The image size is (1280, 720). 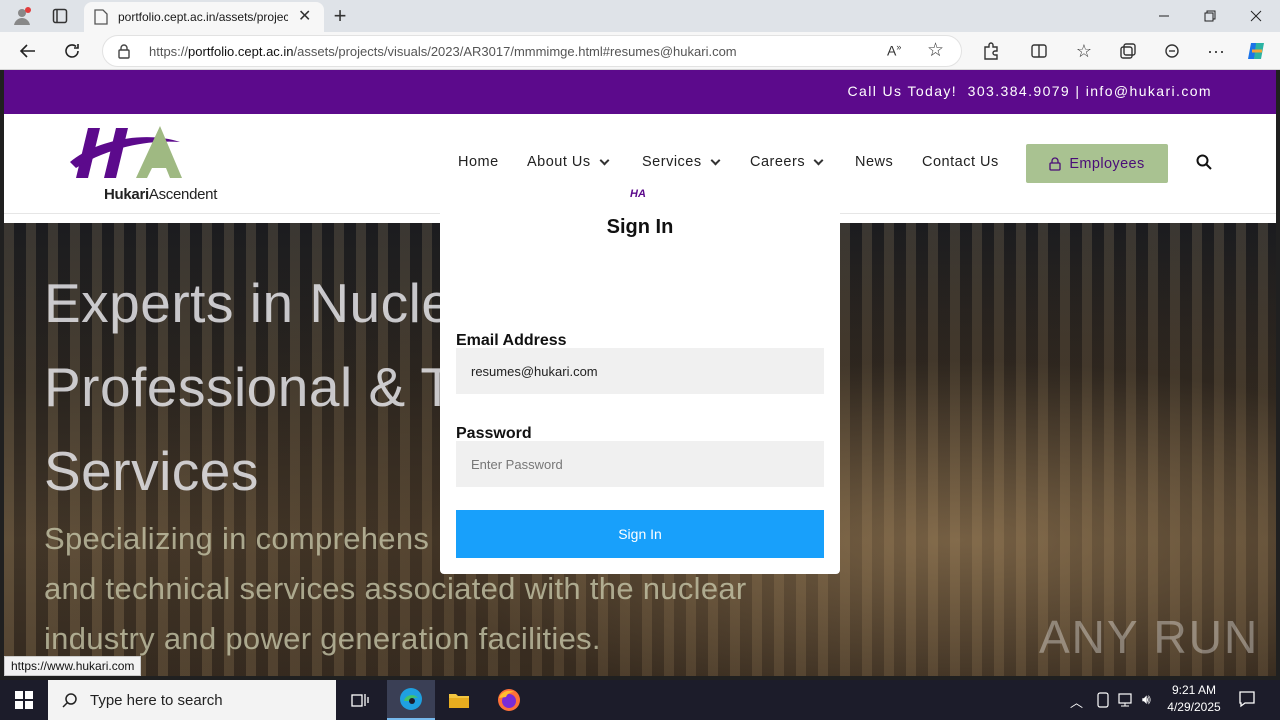 I want to click on collections-icon, so click(x=1128, y=51).